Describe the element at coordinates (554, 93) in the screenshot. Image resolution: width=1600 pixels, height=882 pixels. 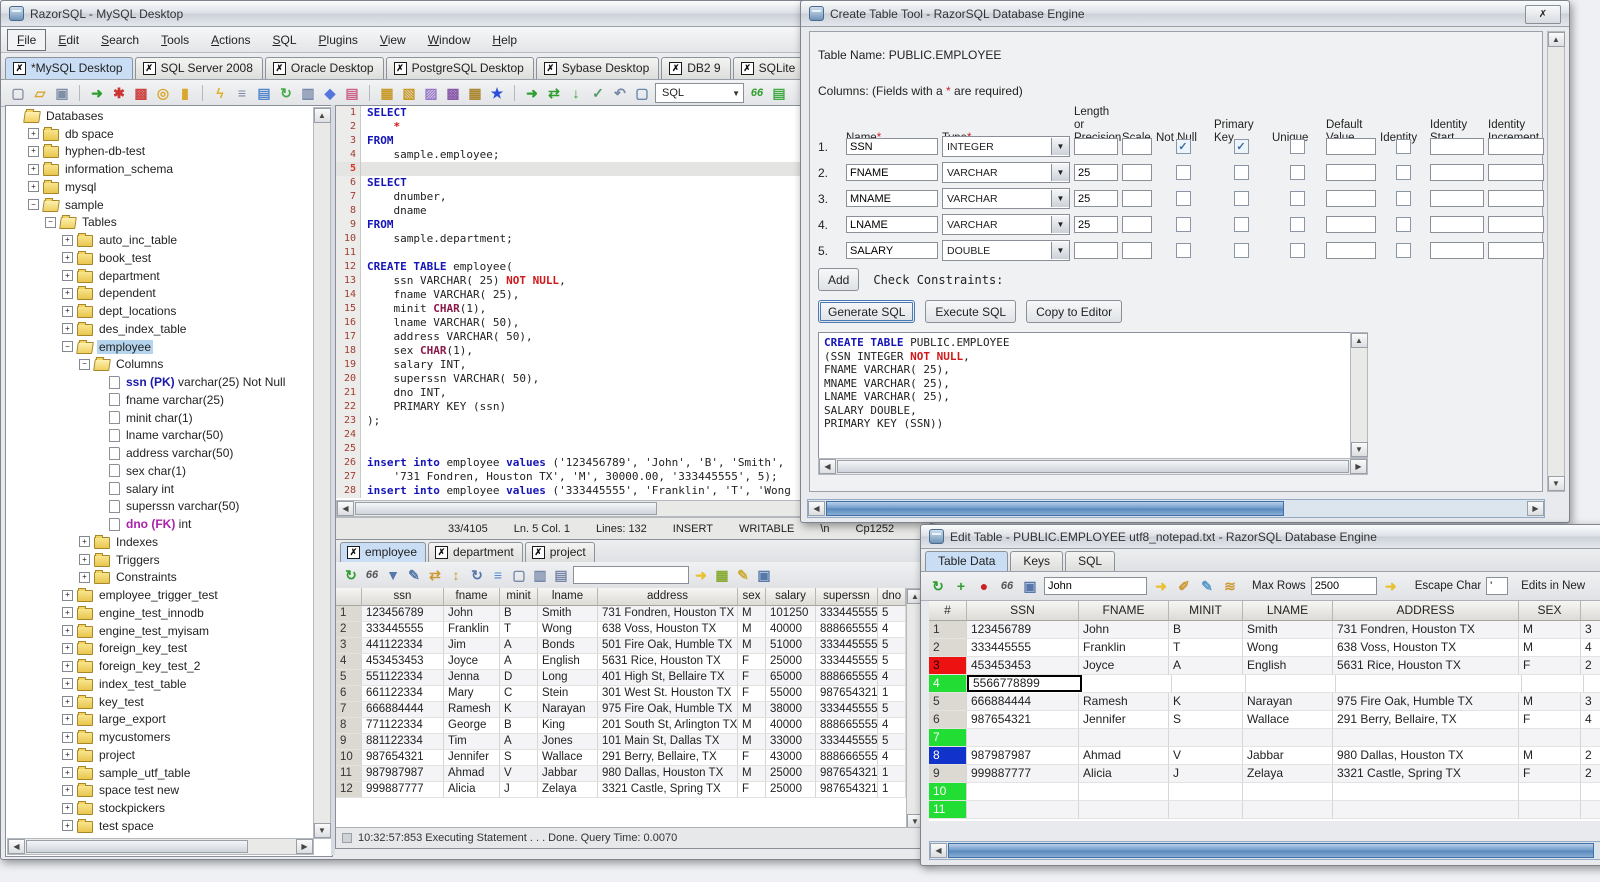
I see `execute-all-icon: ⇄` at that location.